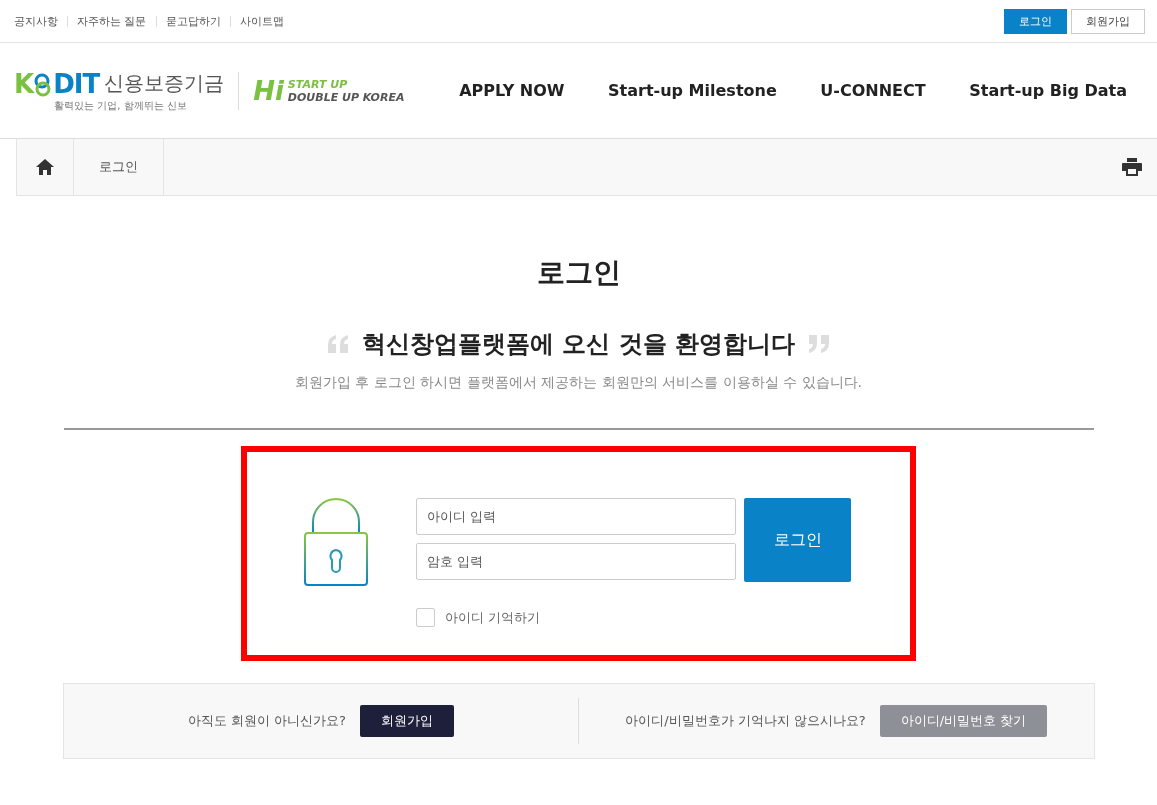  Describe the element at coordinates (111, 21) in the screenshot. I see `utility-link: 자주하는 질문` at that location.